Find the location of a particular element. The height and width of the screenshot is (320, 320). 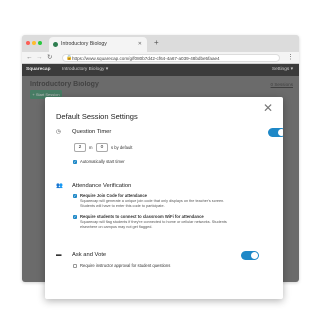

clock-icon: ◷ is located at coordinates (58, 132).